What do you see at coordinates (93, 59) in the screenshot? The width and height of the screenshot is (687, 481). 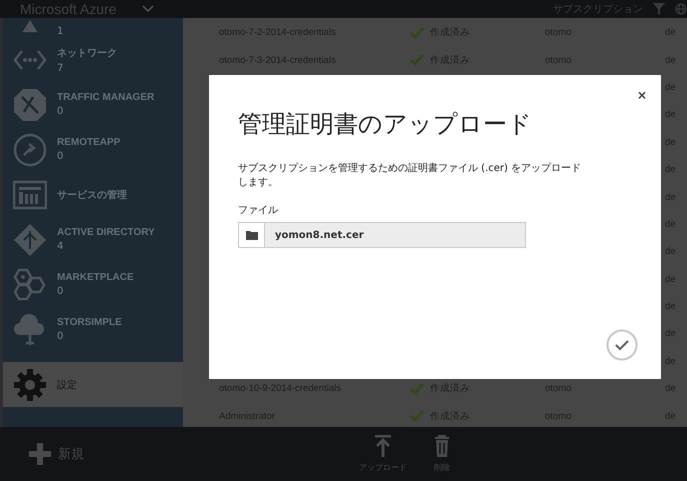 I see `sidebar-item: ネットワーク 7` at bounding box center [93, 59].